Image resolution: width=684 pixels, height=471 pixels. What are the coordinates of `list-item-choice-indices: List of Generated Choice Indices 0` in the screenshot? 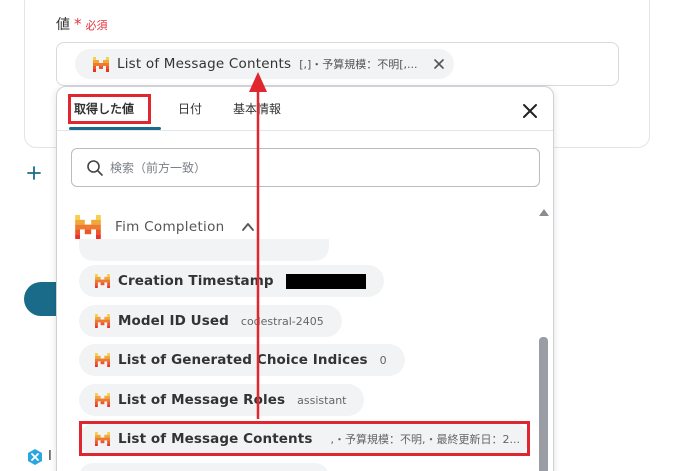 It's located at (242, 360).